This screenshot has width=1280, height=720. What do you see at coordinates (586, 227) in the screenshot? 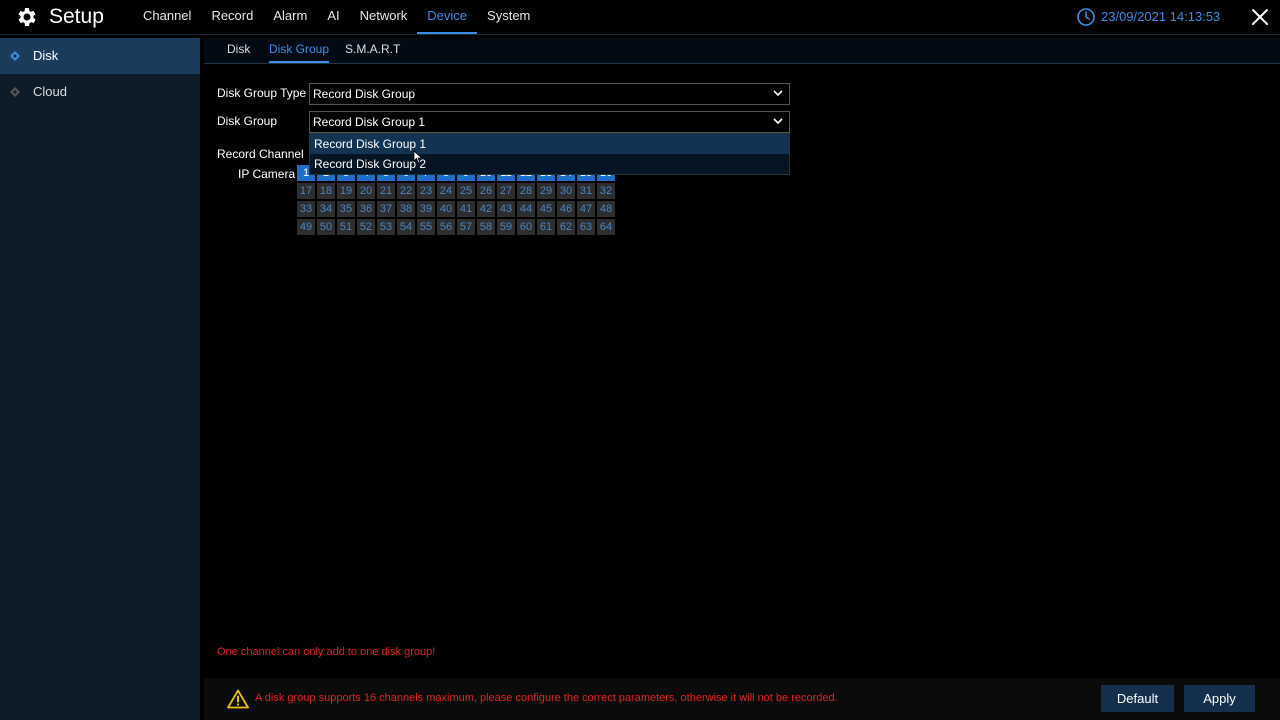
I see `channel-63-checkbox: 63` at bounding box center [586, 227].